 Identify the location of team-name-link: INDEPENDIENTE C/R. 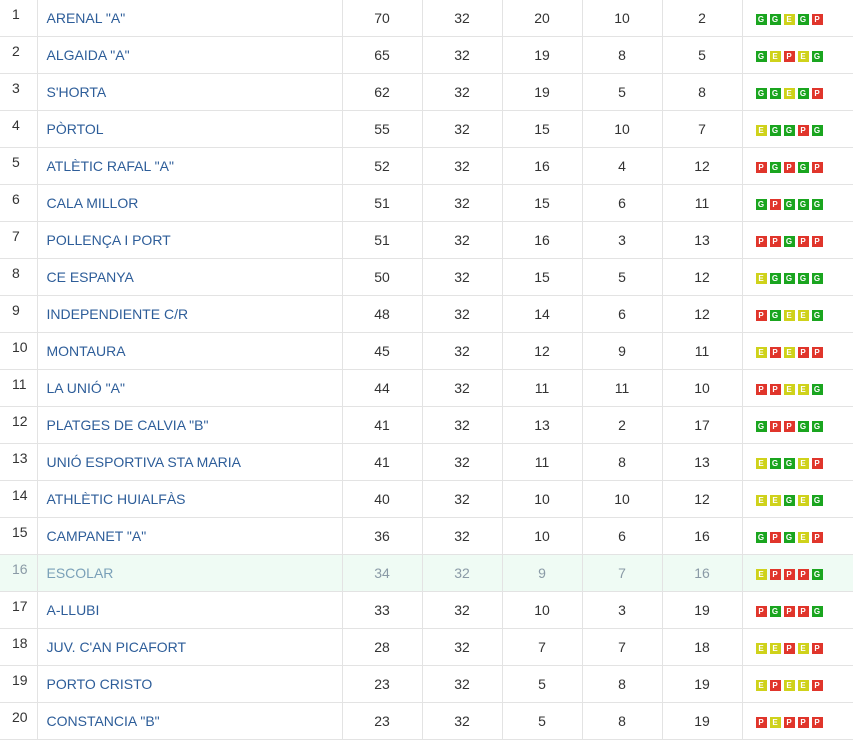
(118, 314).